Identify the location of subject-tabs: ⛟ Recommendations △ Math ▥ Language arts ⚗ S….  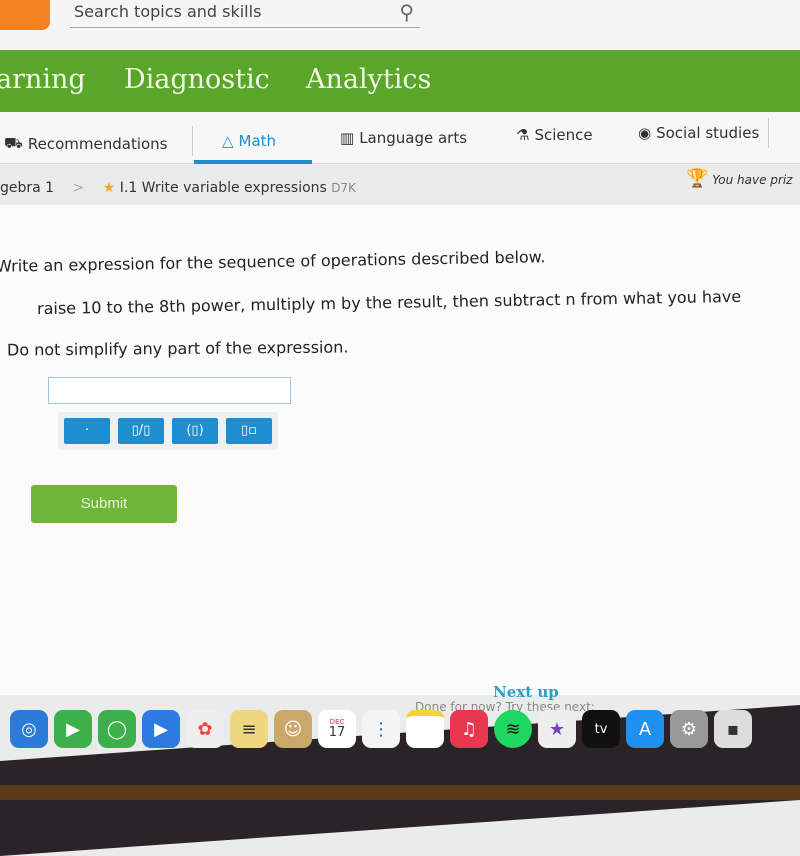
(400, 138).